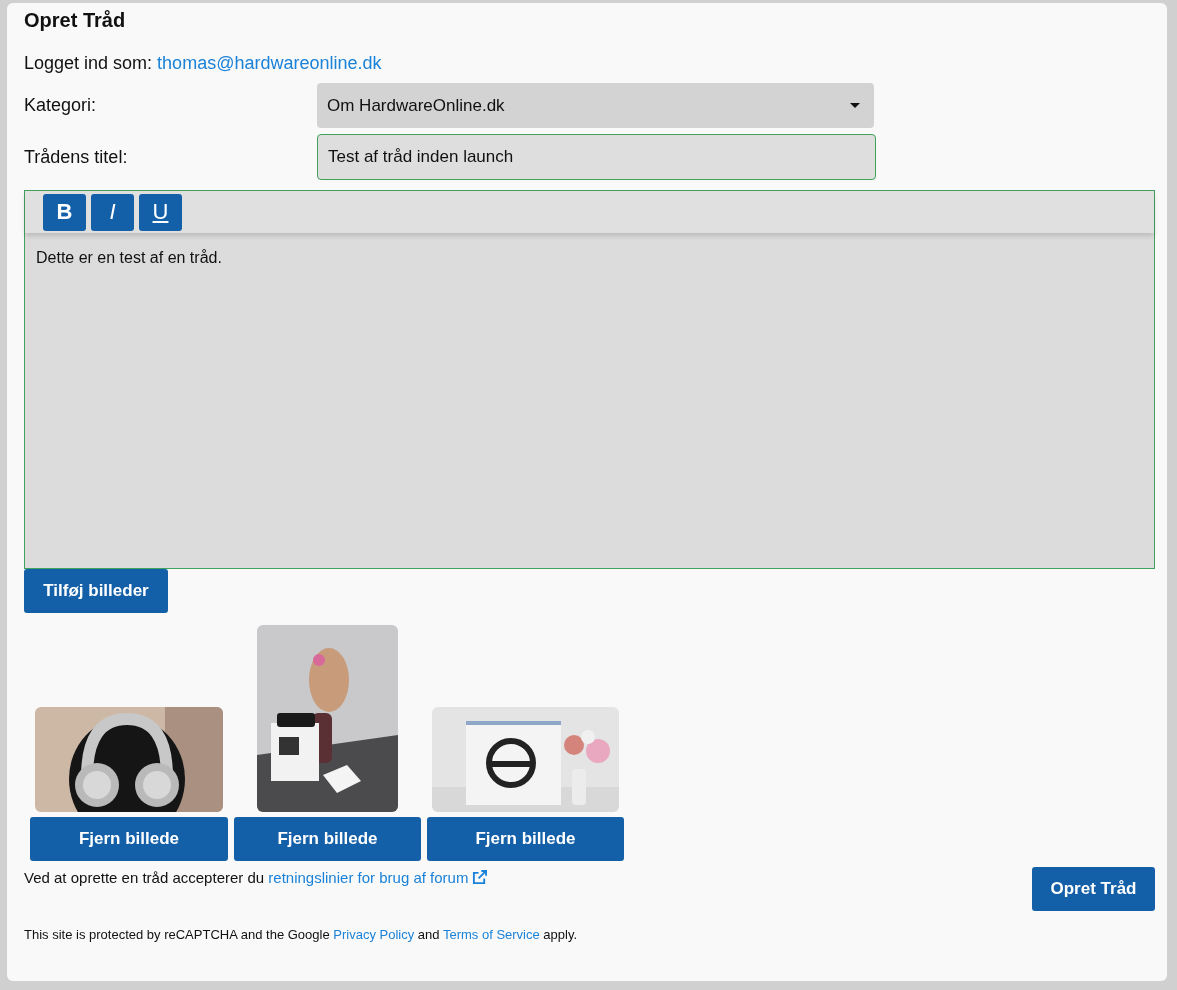 The height and width of the screenshot is (990, 1177). What do you see at coordinates (256, 877) in the screenshot?
I see `terms-text: Ved at oprette en tråd accepterer du retningslinier for brug af forum` at bounding box center [256, 877].